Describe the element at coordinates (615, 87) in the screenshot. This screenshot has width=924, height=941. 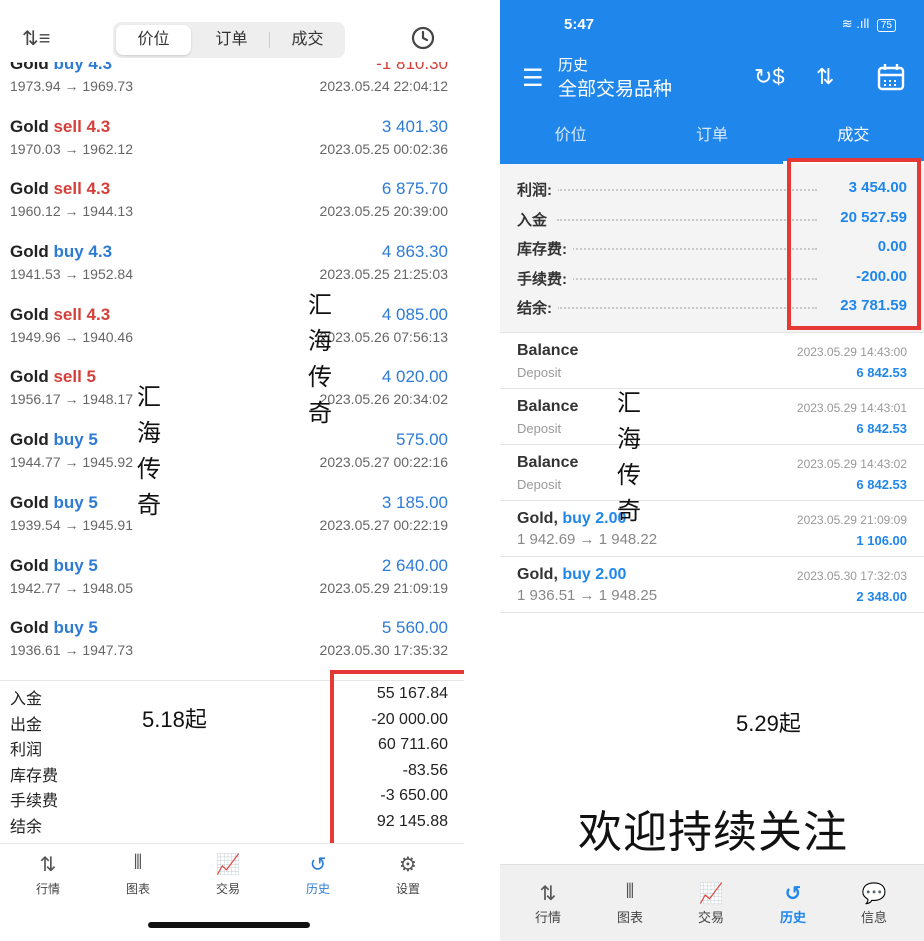
I see `header-subtitle: 全部交易品种` at that location.